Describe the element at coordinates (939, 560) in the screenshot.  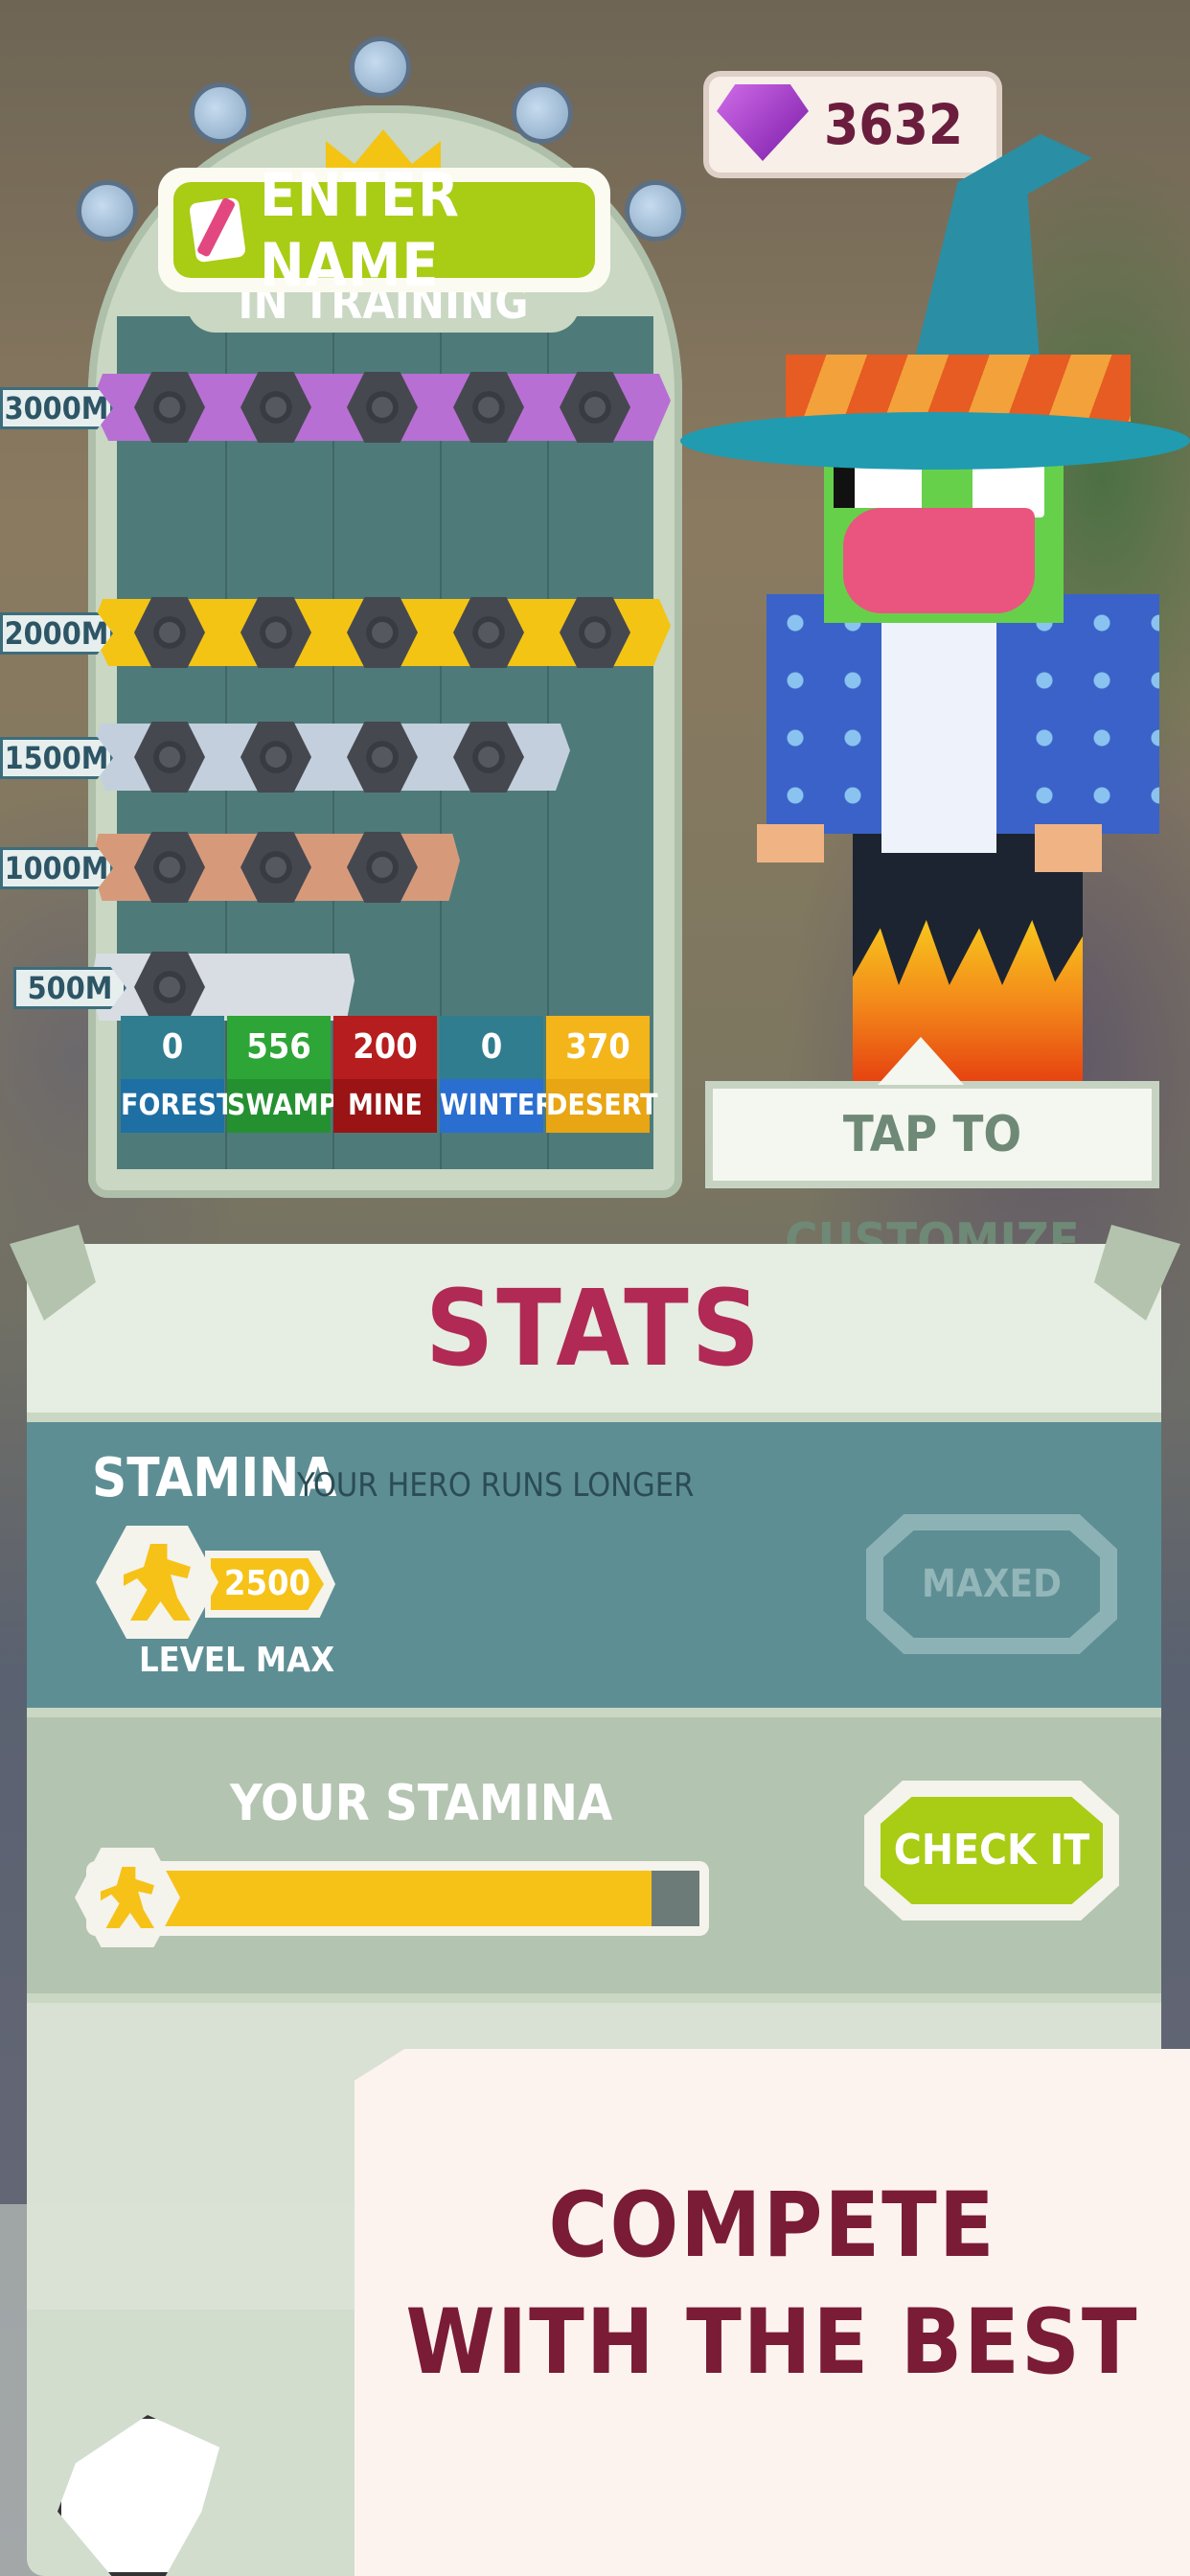
I see `character-mouth` at that location.